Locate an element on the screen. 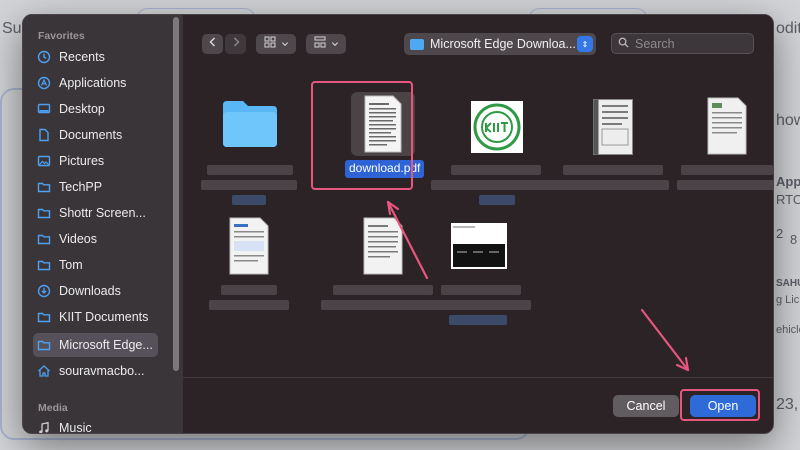 This screenshot has width=800, height=450. file-name-label: download.pdf is located at coordinates (385, 169).